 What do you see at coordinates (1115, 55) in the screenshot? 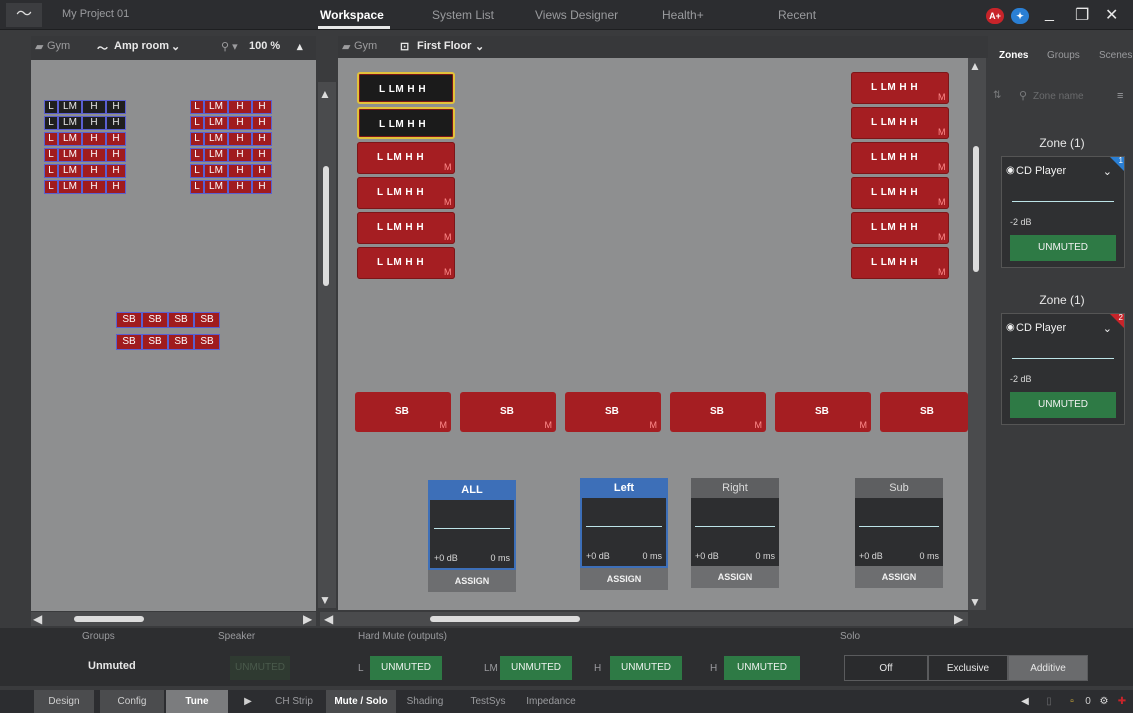
I see `tab-scenes: Scenes` at bounding box center [1115, 55].